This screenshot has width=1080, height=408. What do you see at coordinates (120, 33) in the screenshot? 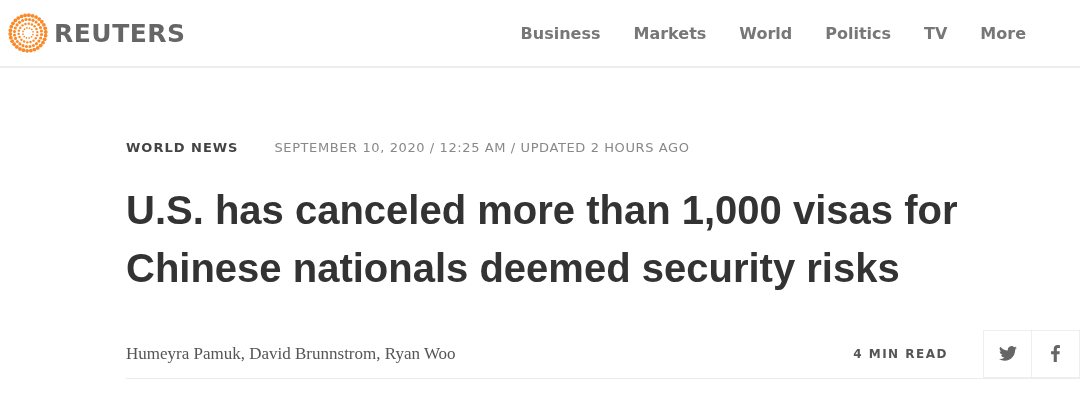
I see `logo-text: REUTERS` at bounding box center [120, 33].